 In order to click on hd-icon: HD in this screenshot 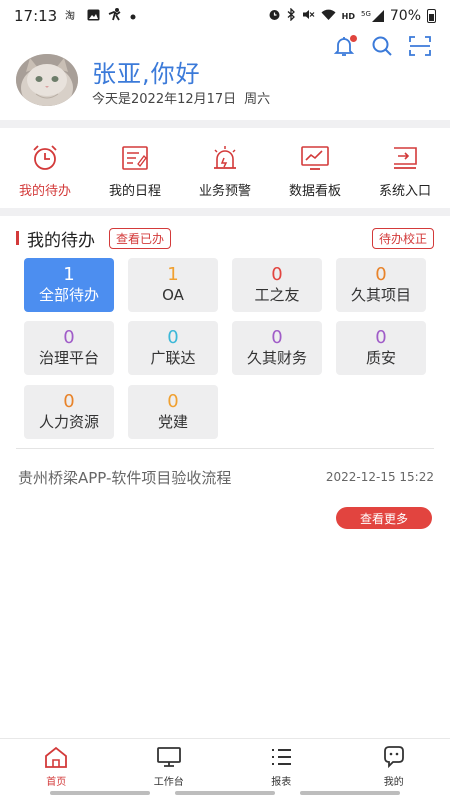, I will do `click(348, 16)`.